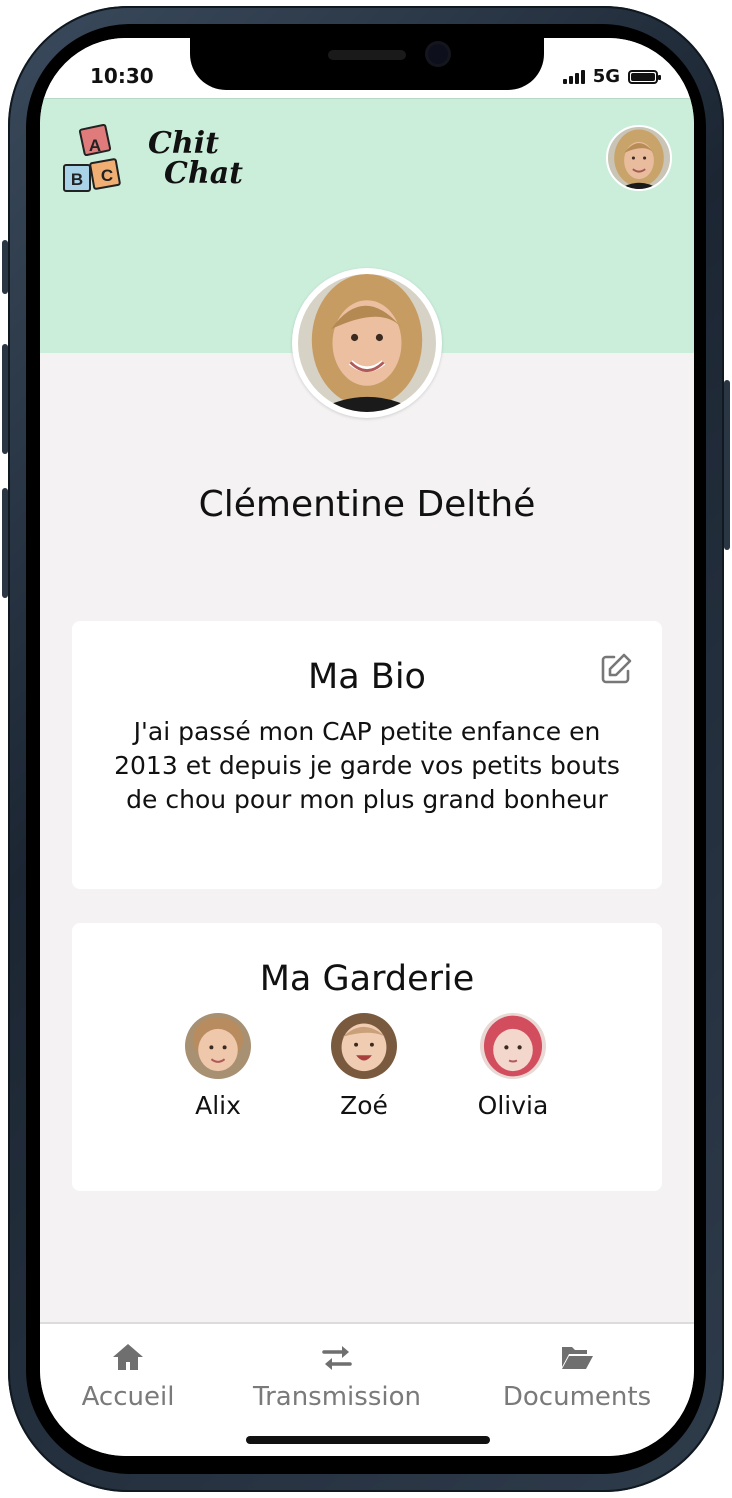 This screenshot has width=732, height=1498. What do you see at coordinates (438, 54) in the screenshot?
I see `front-camera` at bounding box center [438, 54].